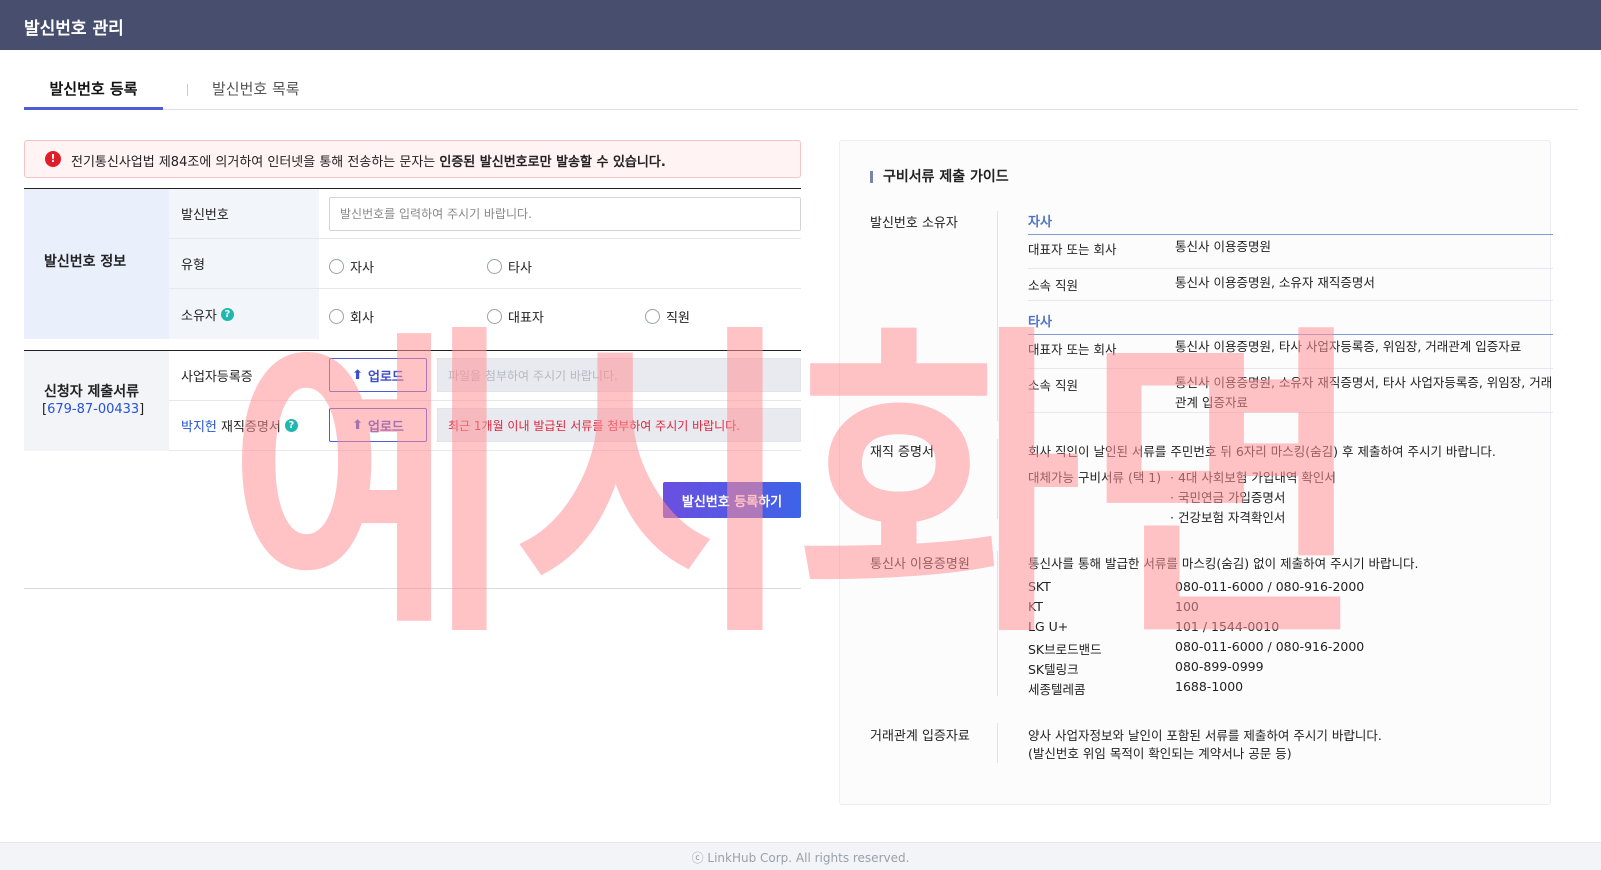 Image resolution: width=1601 pixels, height=870 pixels. What do you see at coordinates (244, 314) in the screenshot?
I see `owner-label: 소유자?` at bounding box center [244, 314].